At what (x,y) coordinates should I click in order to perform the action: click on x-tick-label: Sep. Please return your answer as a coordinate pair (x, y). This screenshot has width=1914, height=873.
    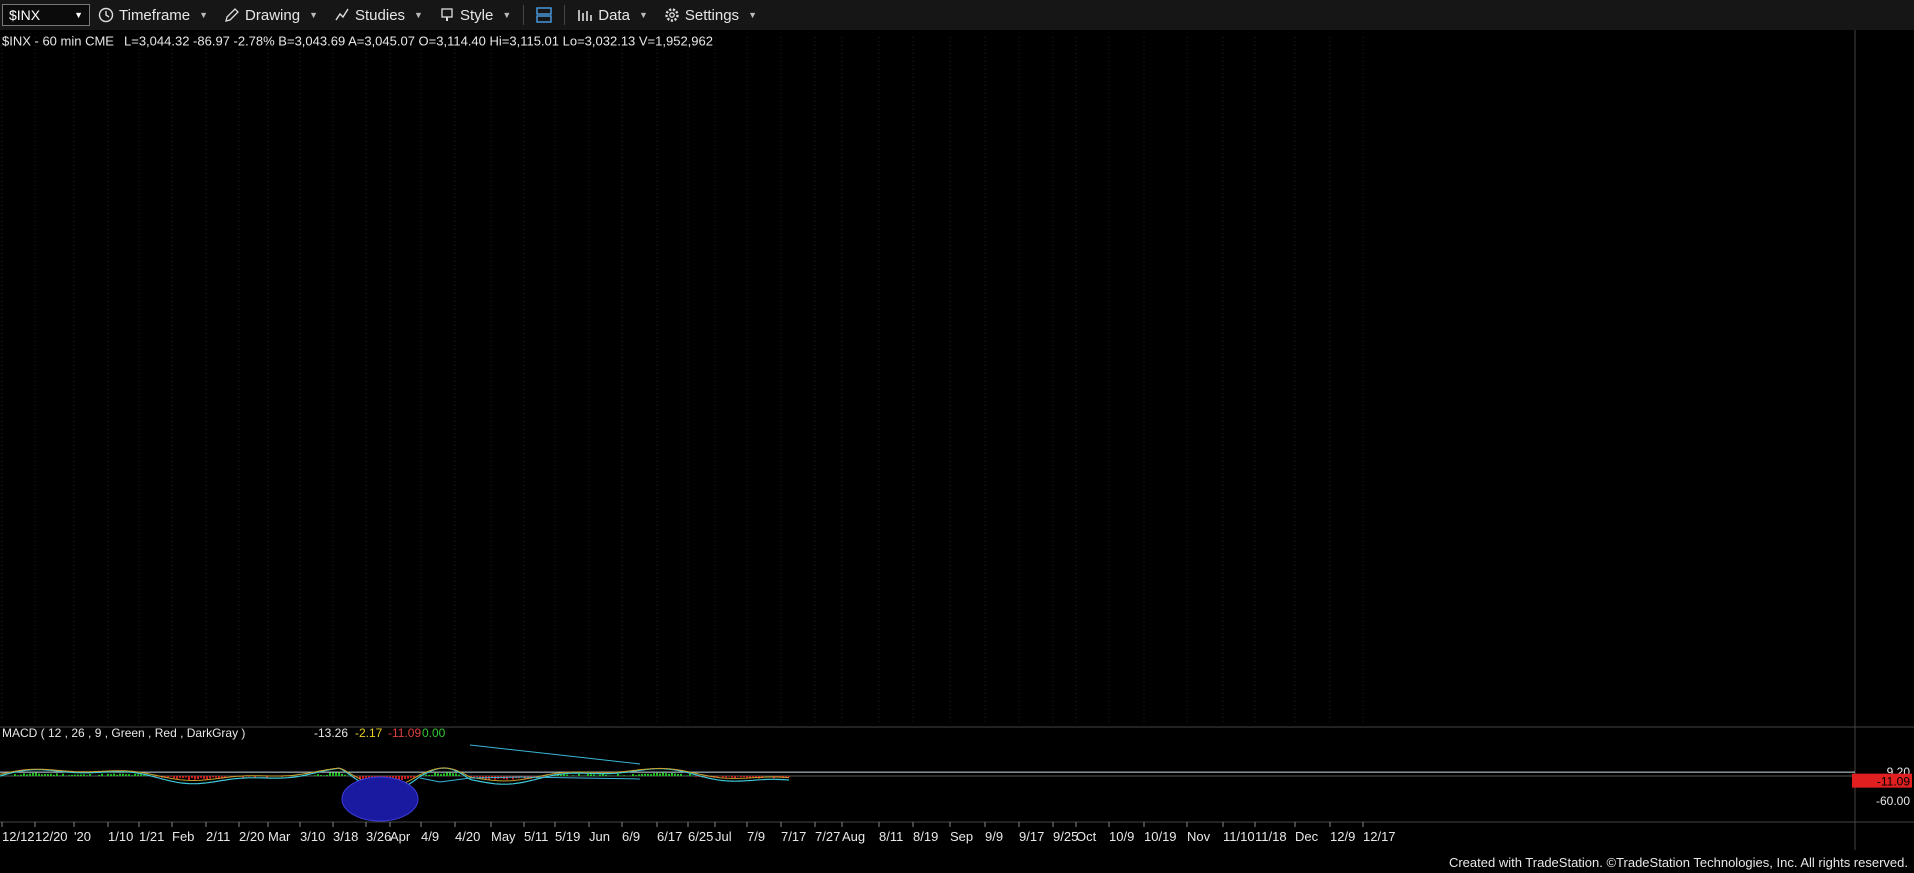
    Looking at the image, I should click on (961, 836).